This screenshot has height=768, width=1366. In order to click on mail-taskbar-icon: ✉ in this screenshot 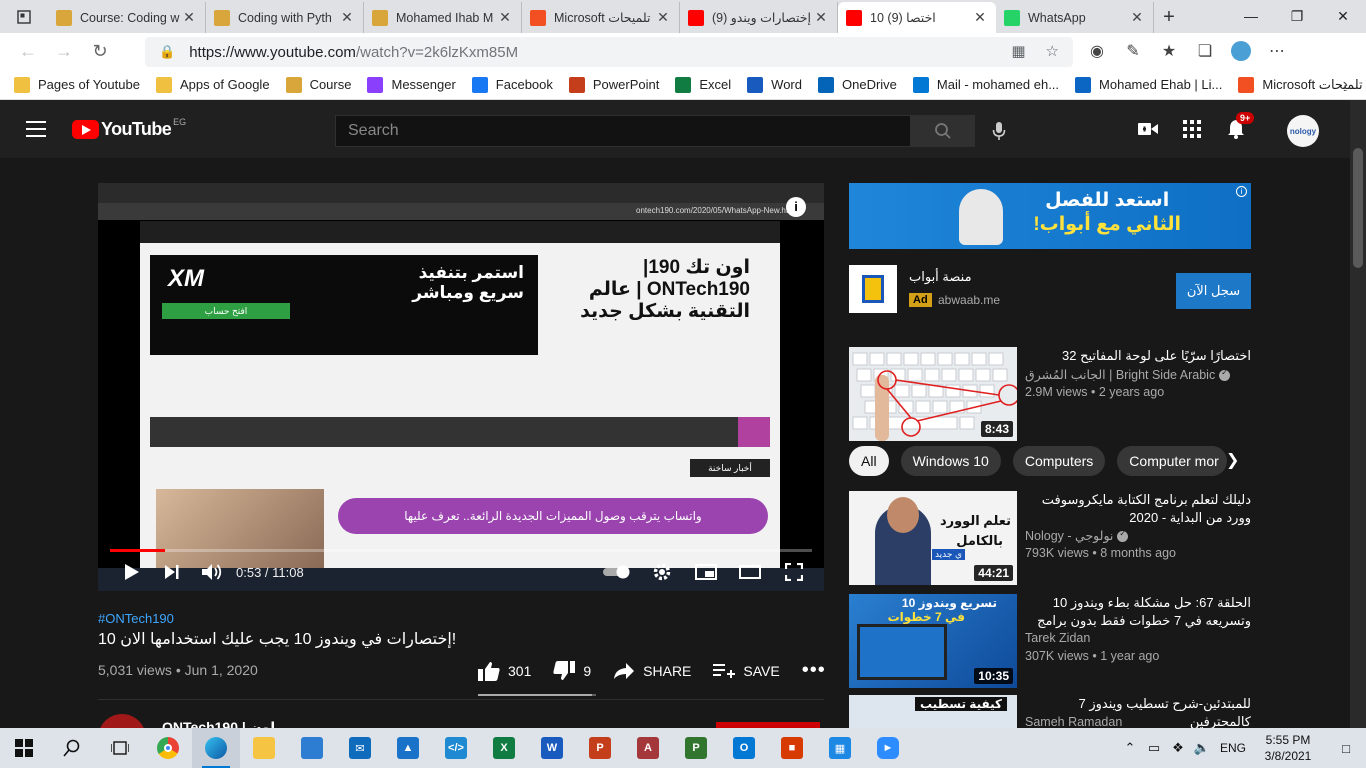, I will do `click(360, 748)`.